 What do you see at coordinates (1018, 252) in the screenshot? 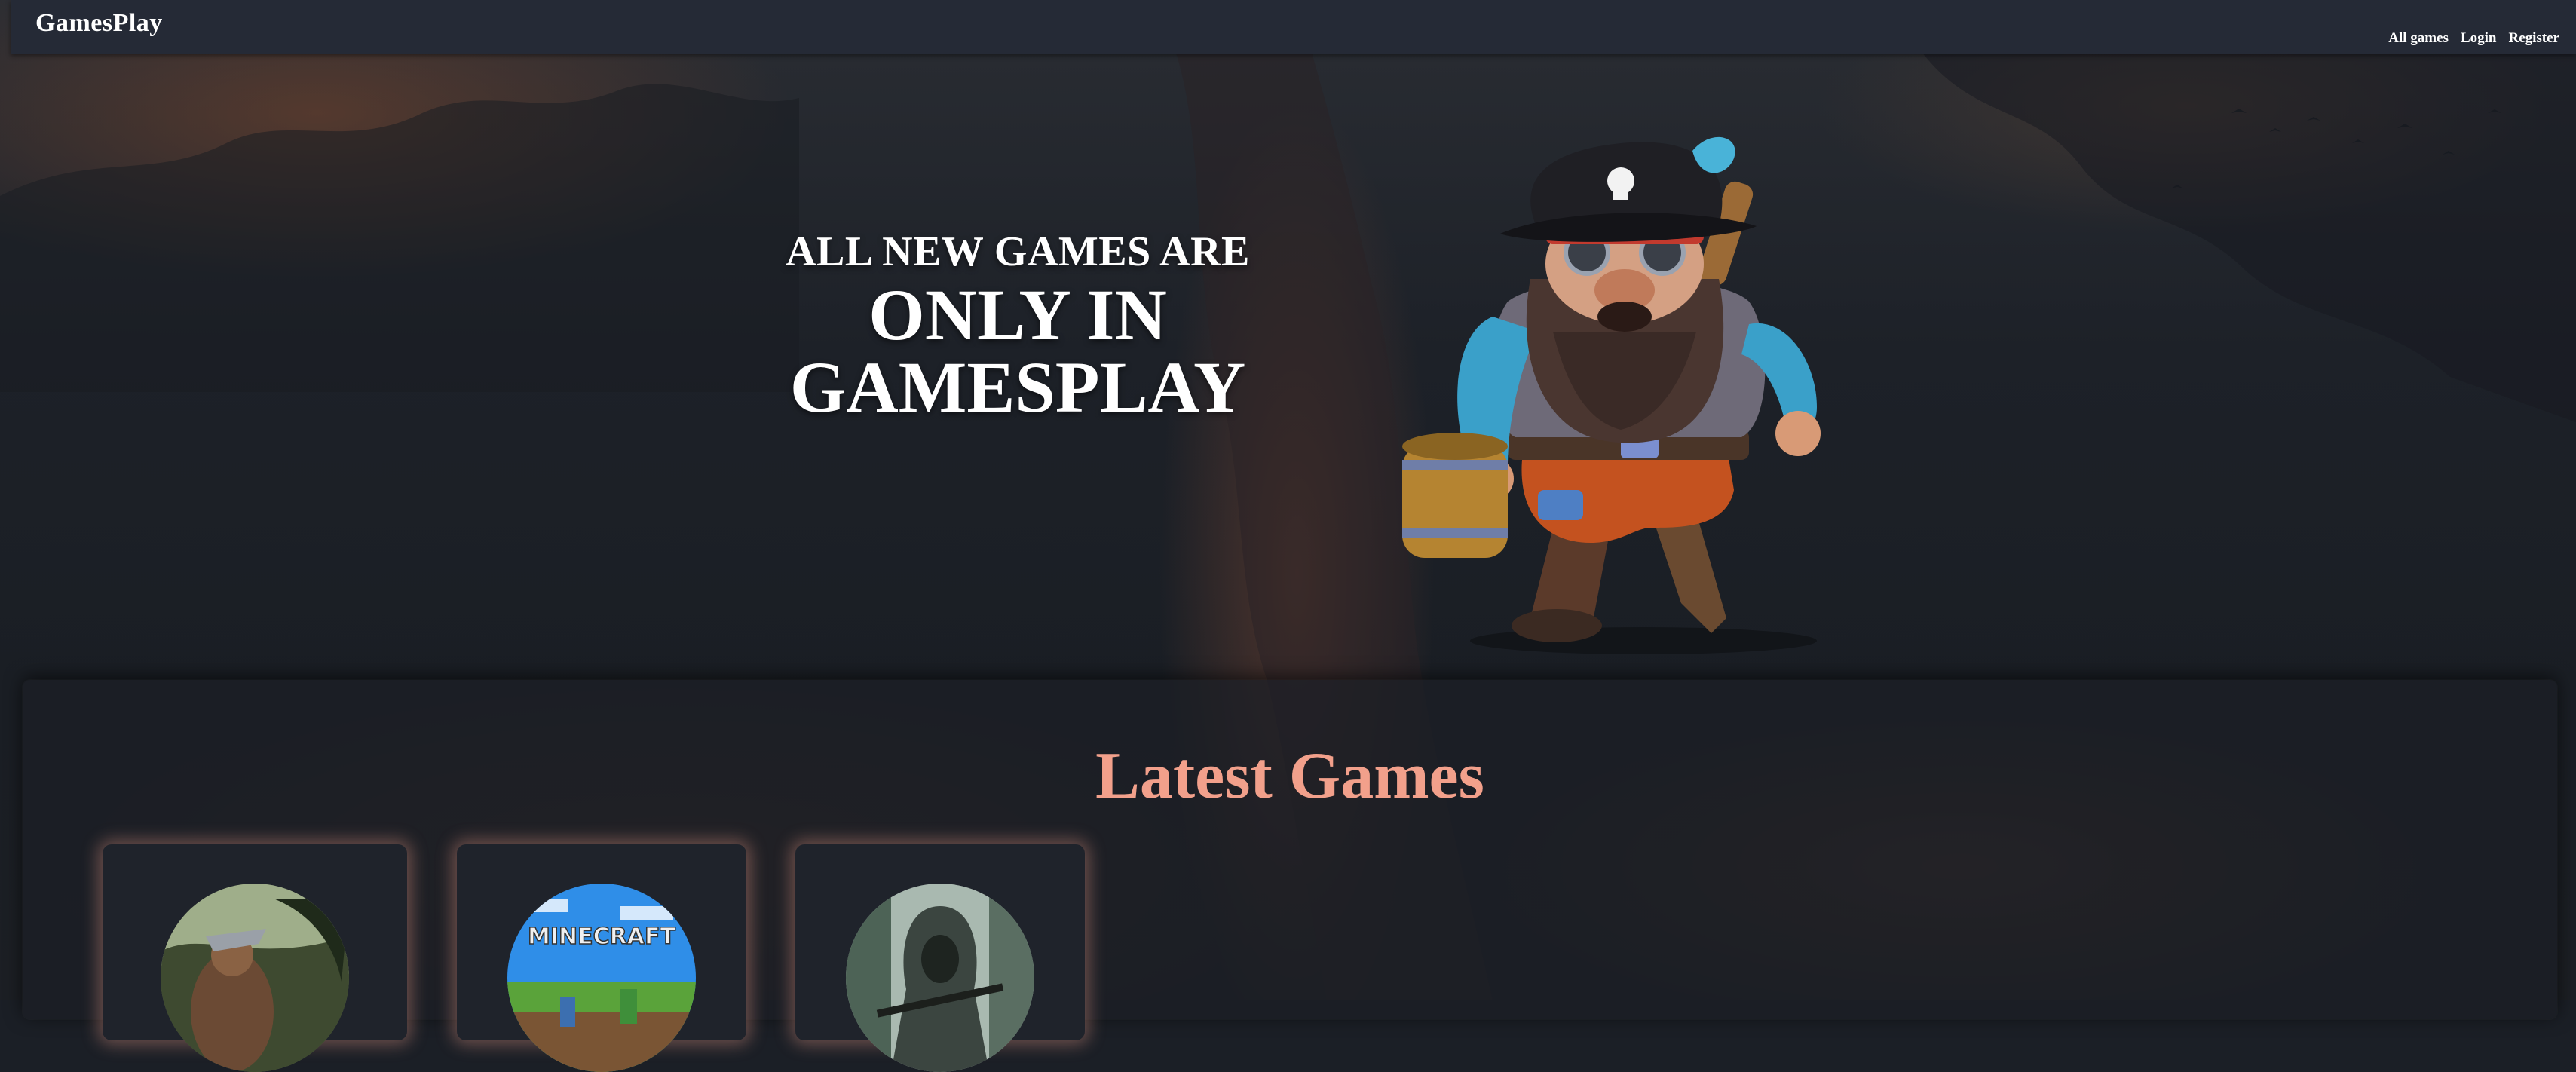
I see `hero-subheading: ALL NEW GAMES ARE` at bounding box center [1018, 252].